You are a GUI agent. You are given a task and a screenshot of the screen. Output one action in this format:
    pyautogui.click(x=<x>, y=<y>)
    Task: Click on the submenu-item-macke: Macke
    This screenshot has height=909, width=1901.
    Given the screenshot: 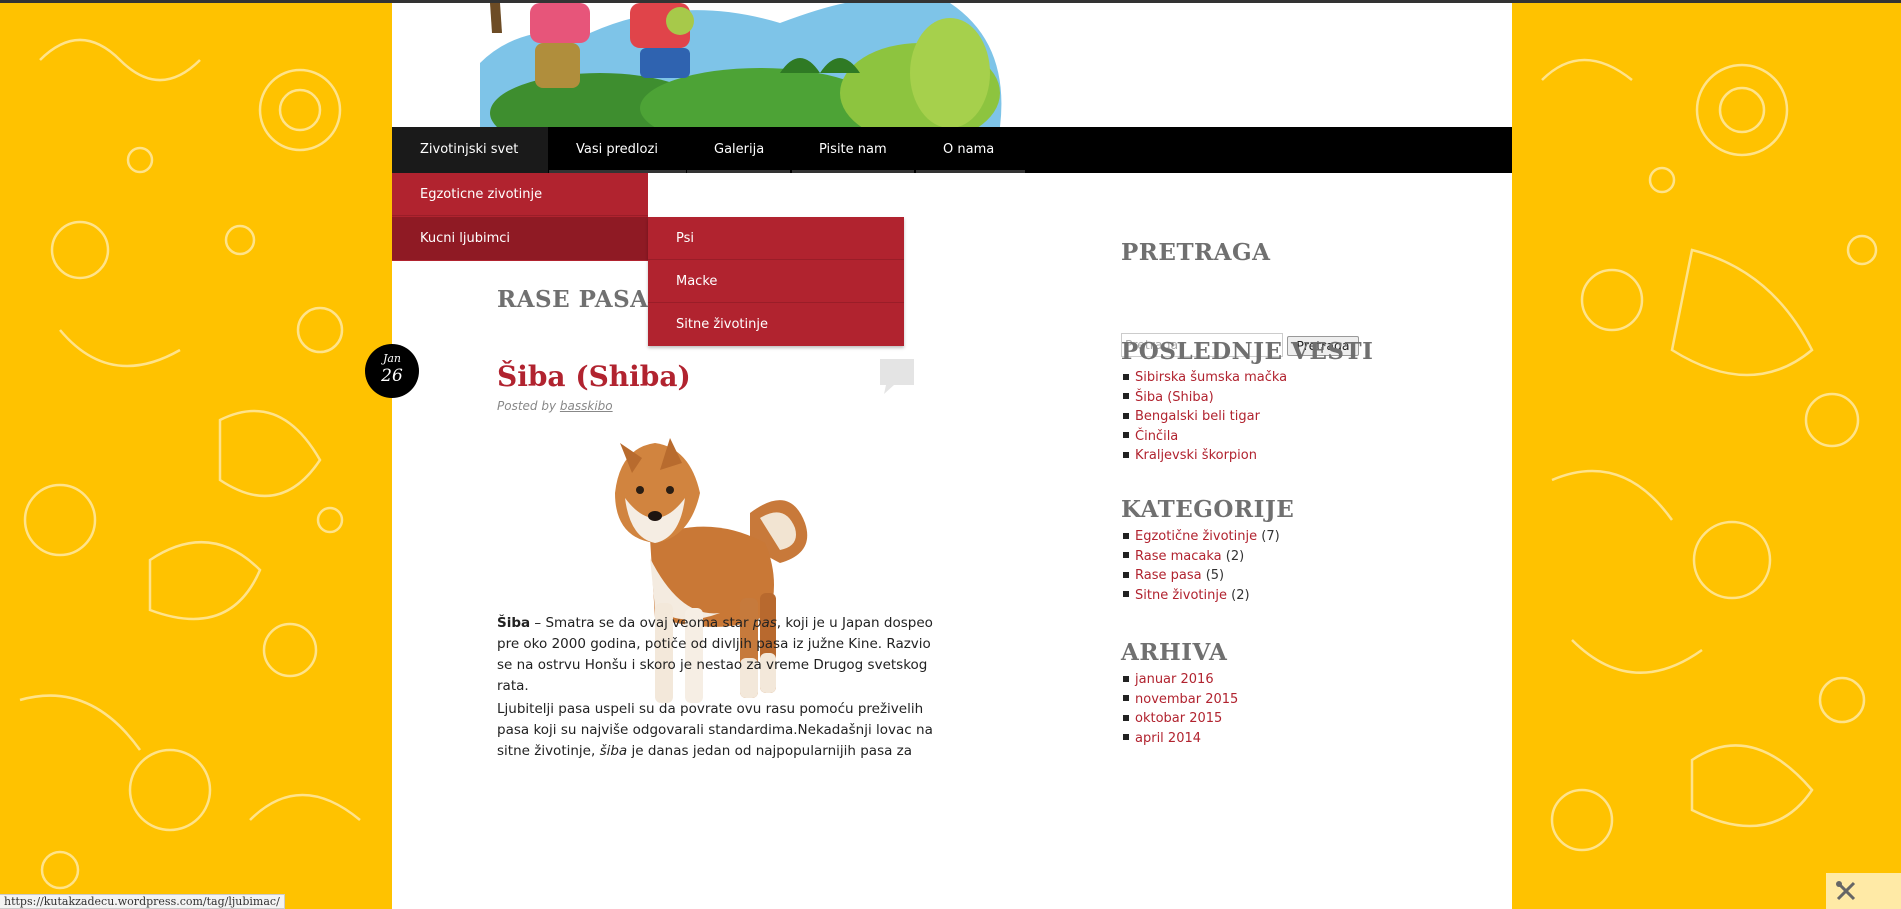 What is the action you would take?
    pyautogui.click(x=776, y=281)
    